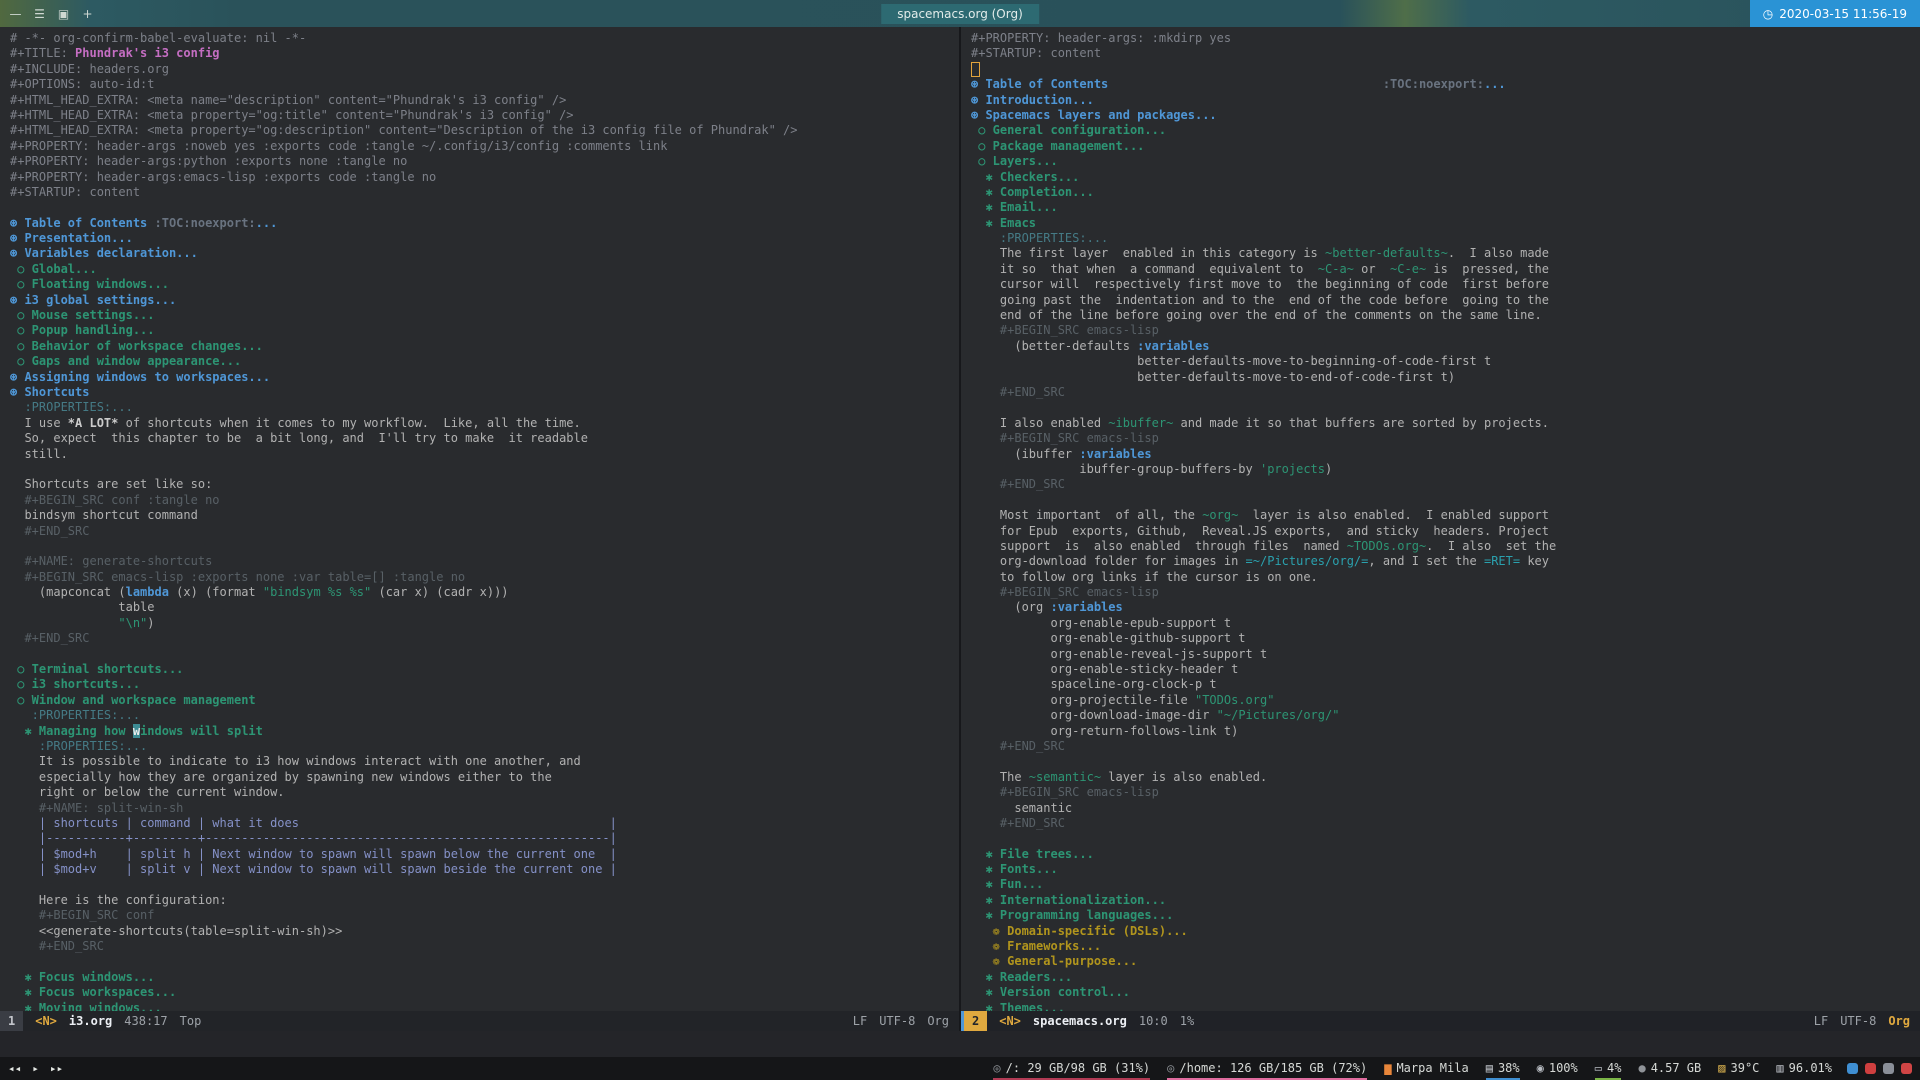 This screenshot has height=1080, width=1920. I want to click on buffer-line: bindsym shortcut command, so click(484, 515).